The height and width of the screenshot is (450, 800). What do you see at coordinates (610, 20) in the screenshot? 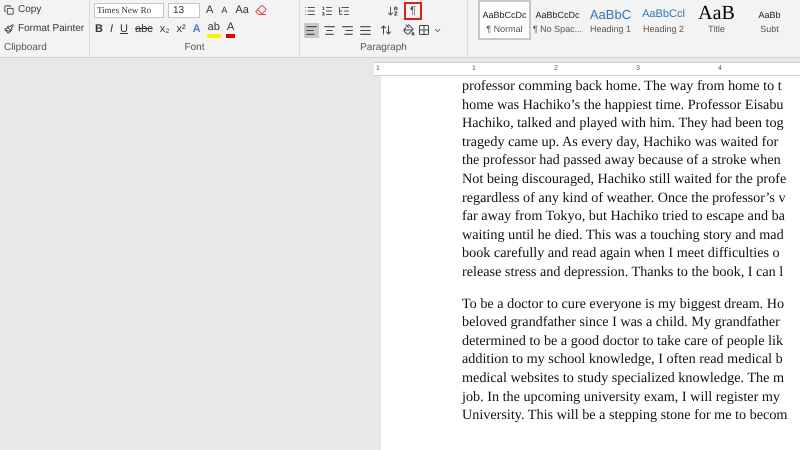
I see `style-button: AaBbC Heading 1` at bounding box center [610, 20].